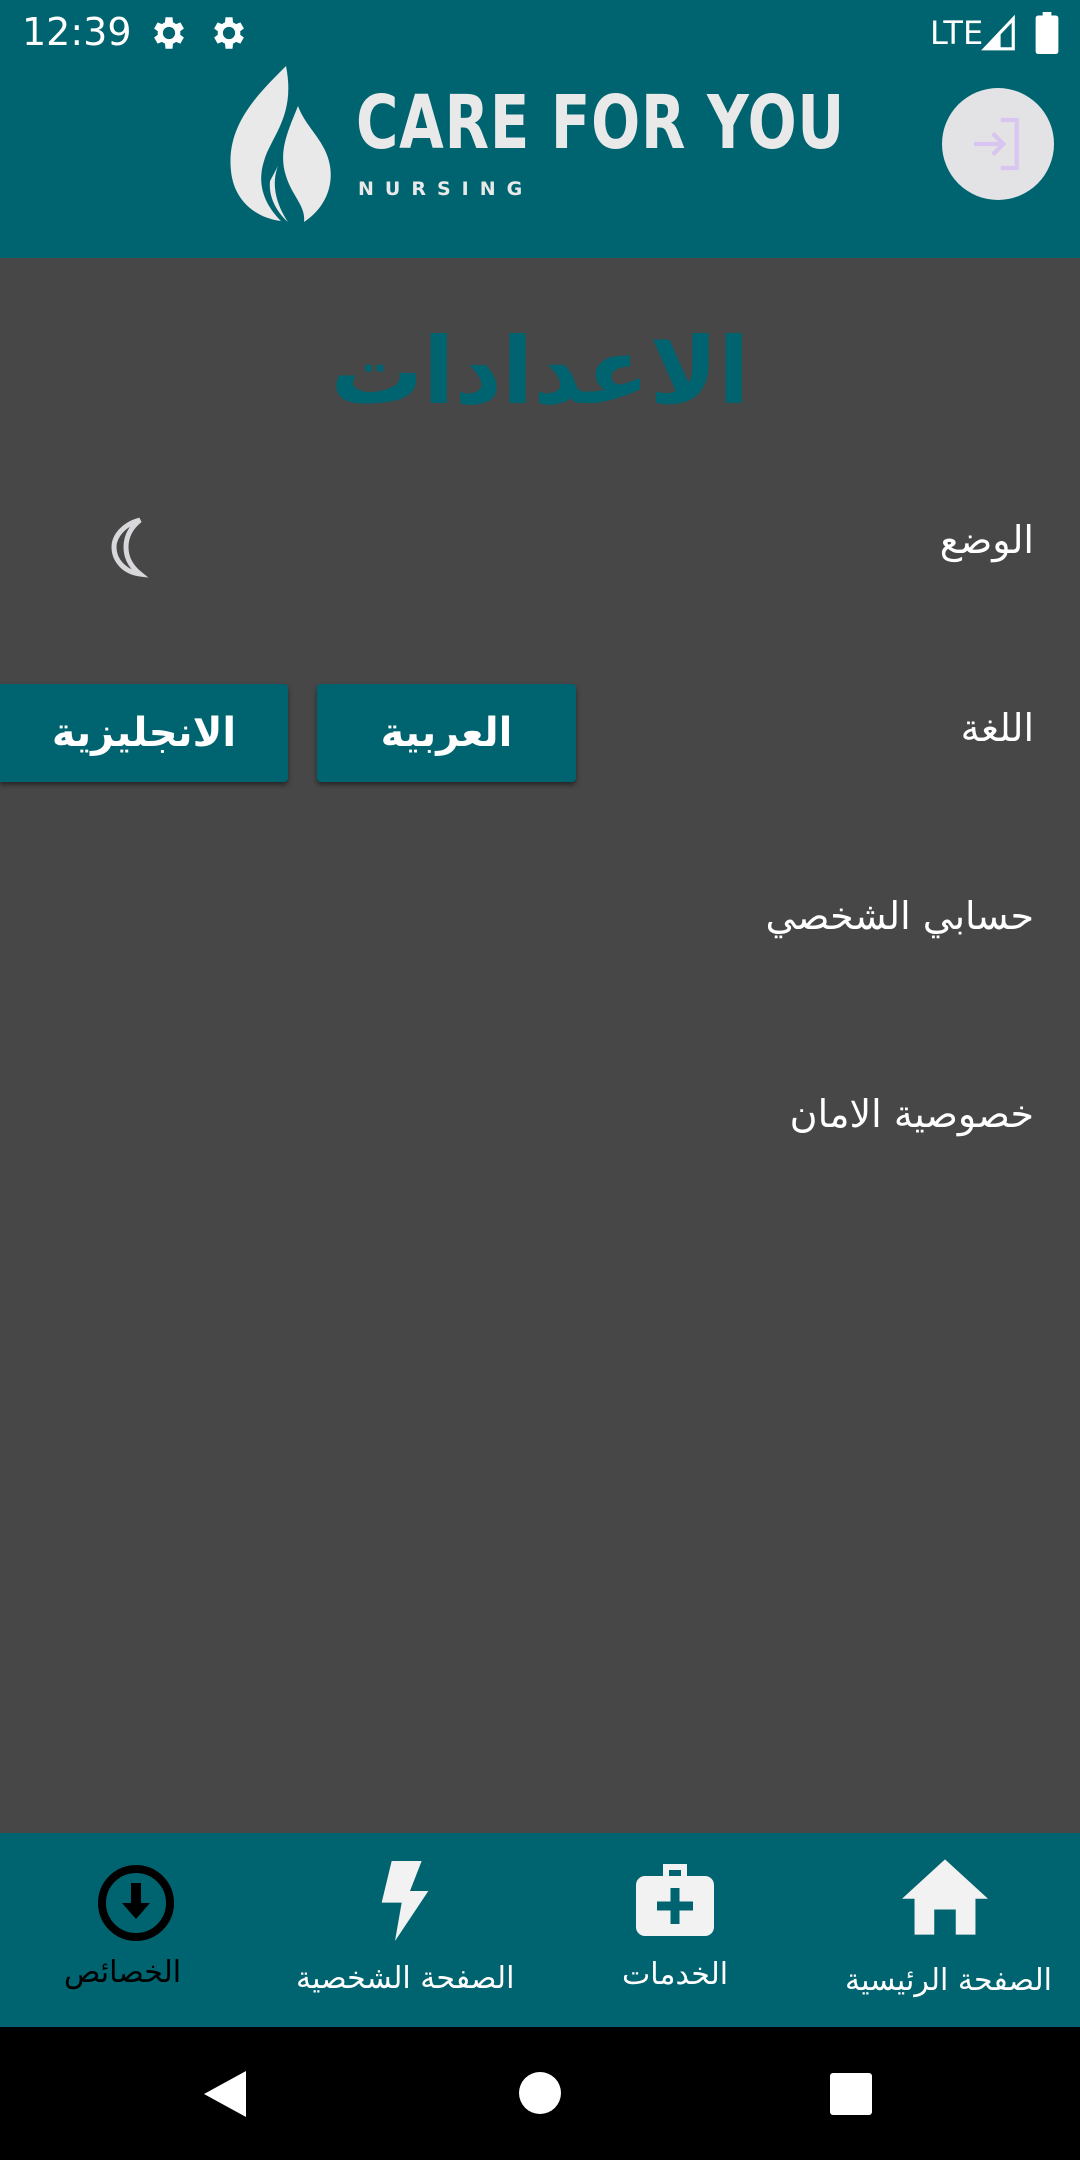  I want to click on mode-label: الوضع, so click(986, 540).